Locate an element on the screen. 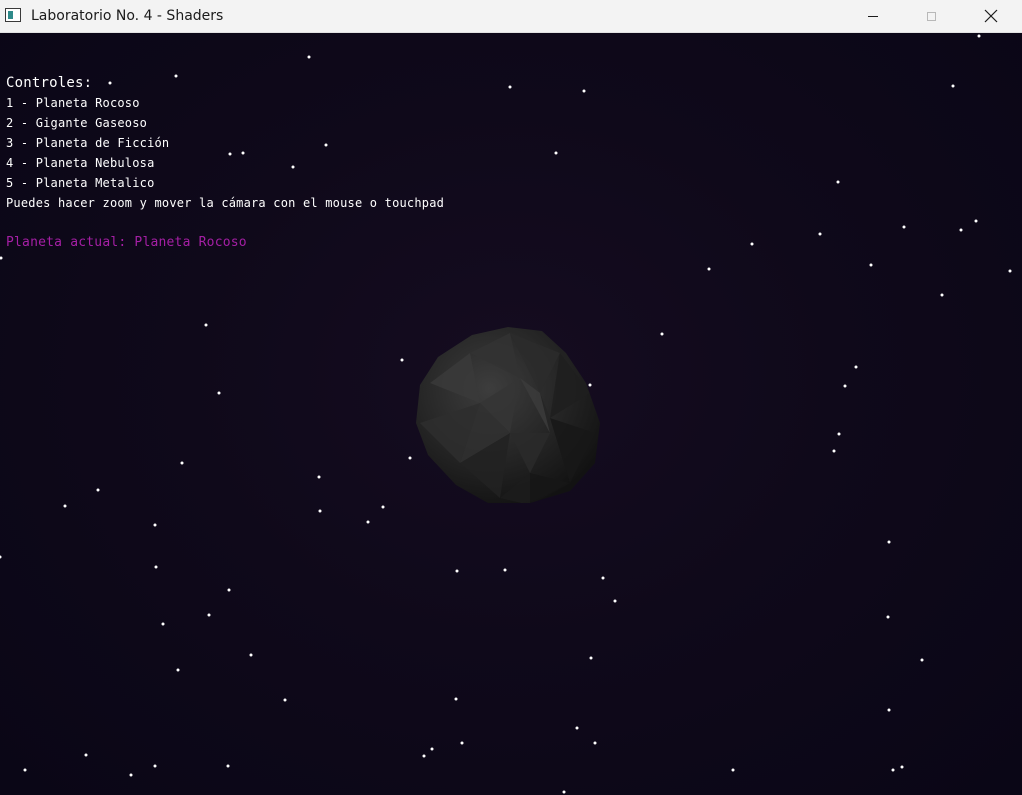  close-button is located at coordinates (991, 16).